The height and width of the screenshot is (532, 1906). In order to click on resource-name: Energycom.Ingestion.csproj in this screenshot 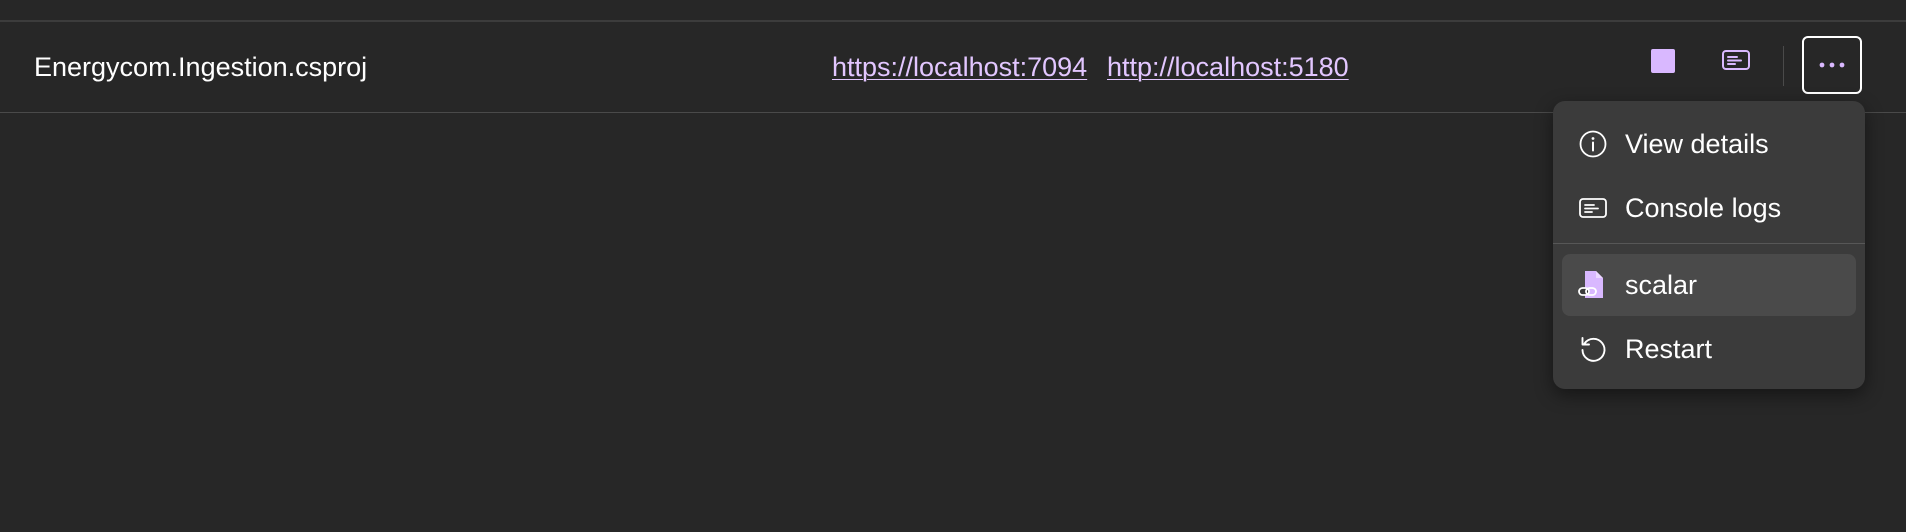, I will do `click(201, 67)`.